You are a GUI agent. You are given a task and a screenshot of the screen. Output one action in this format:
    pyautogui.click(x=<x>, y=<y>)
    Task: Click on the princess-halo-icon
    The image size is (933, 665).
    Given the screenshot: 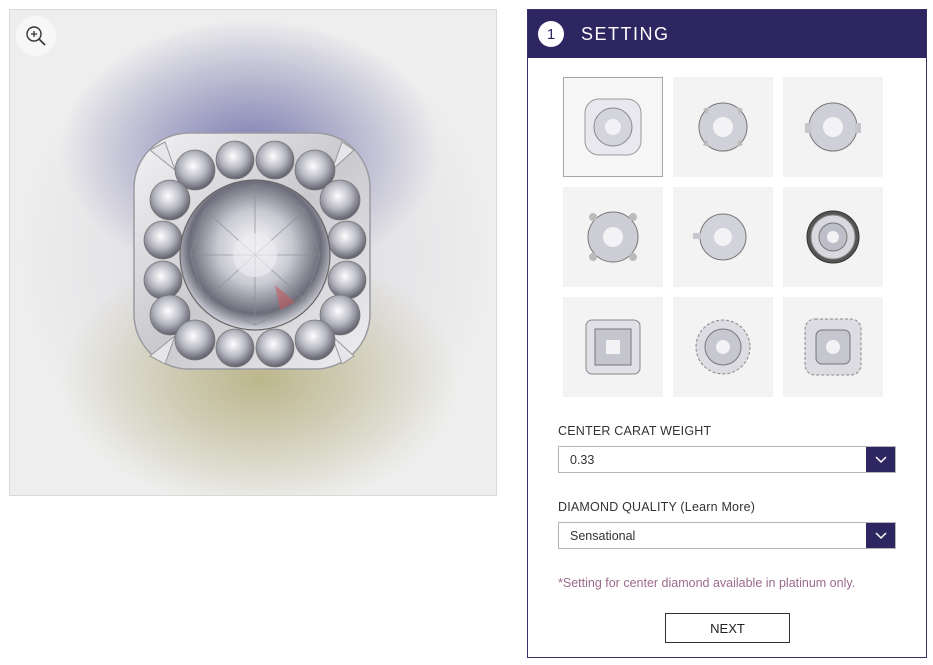 What is the action you would take?
    pyautogui.click(x=613, y=347)
    